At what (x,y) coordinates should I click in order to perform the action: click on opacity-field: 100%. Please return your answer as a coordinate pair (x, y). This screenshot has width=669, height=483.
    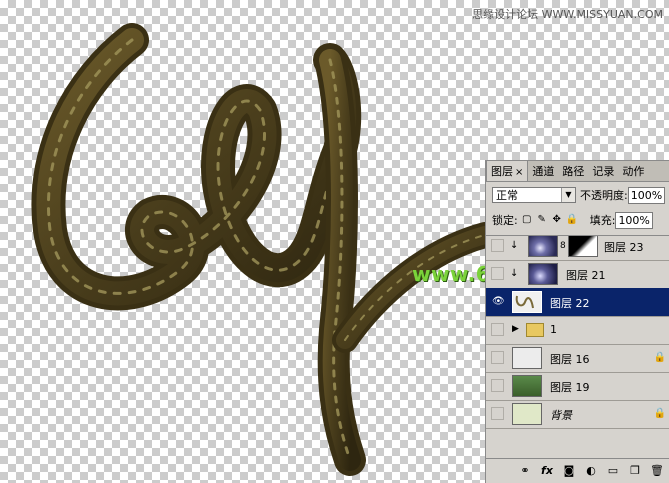
    Looking at the image, I should click on (646, 195).